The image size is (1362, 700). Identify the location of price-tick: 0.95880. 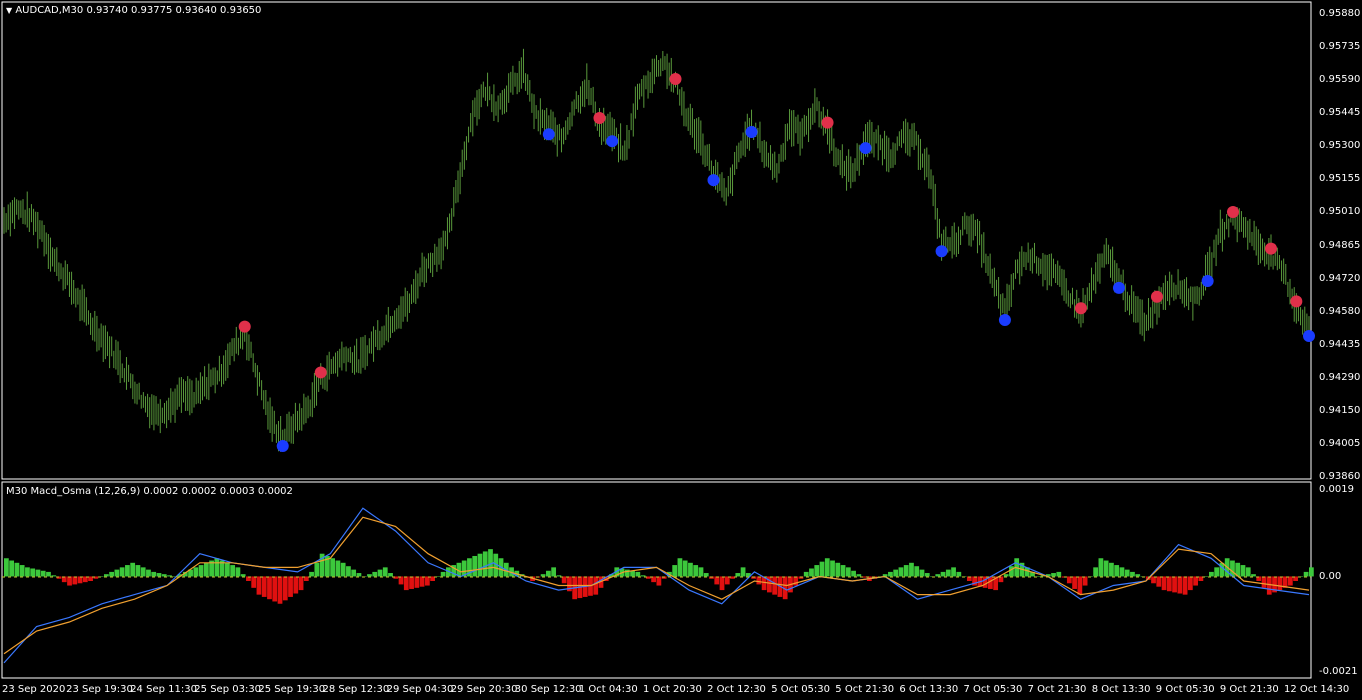
(1340, 13).